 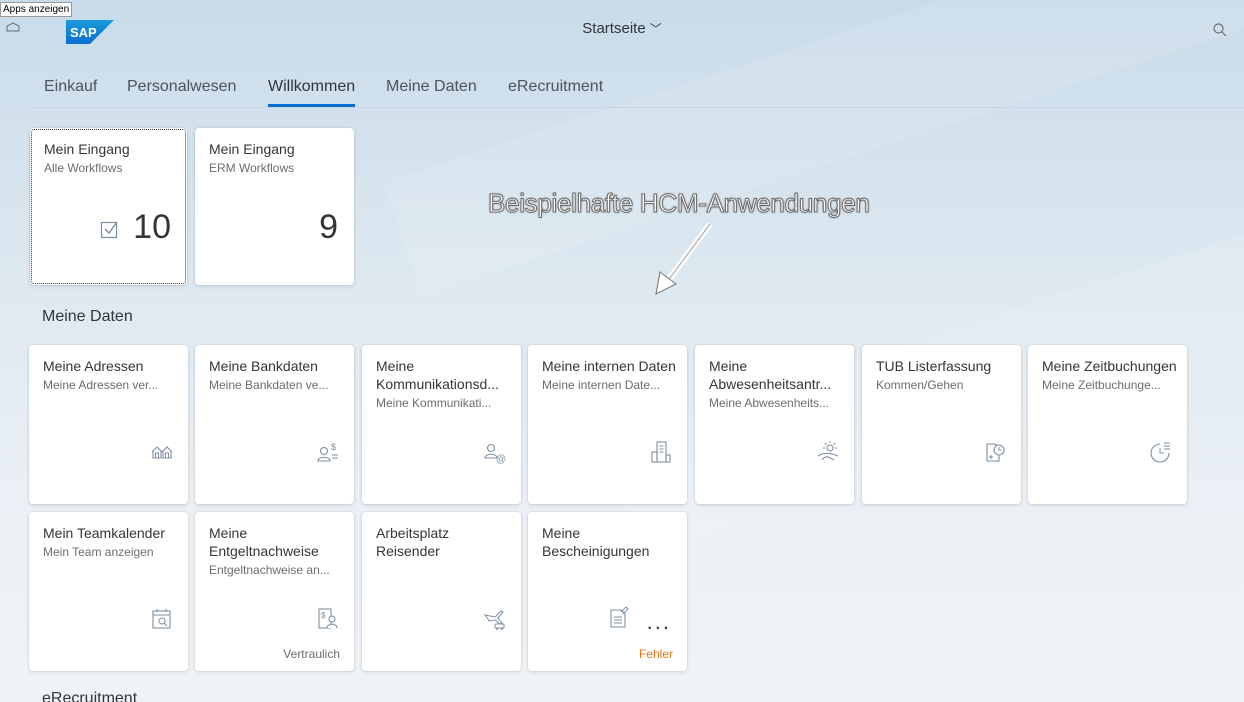 I want to click on chevron-down-icon: ﹀, so click(x=655, y=29).